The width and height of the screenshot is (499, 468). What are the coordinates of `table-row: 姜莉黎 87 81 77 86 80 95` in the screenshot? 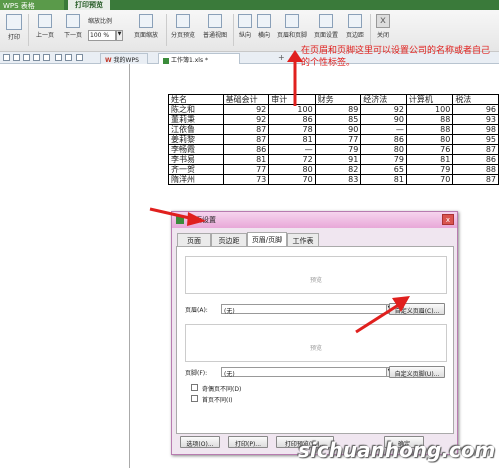 It's located at (333, 139).